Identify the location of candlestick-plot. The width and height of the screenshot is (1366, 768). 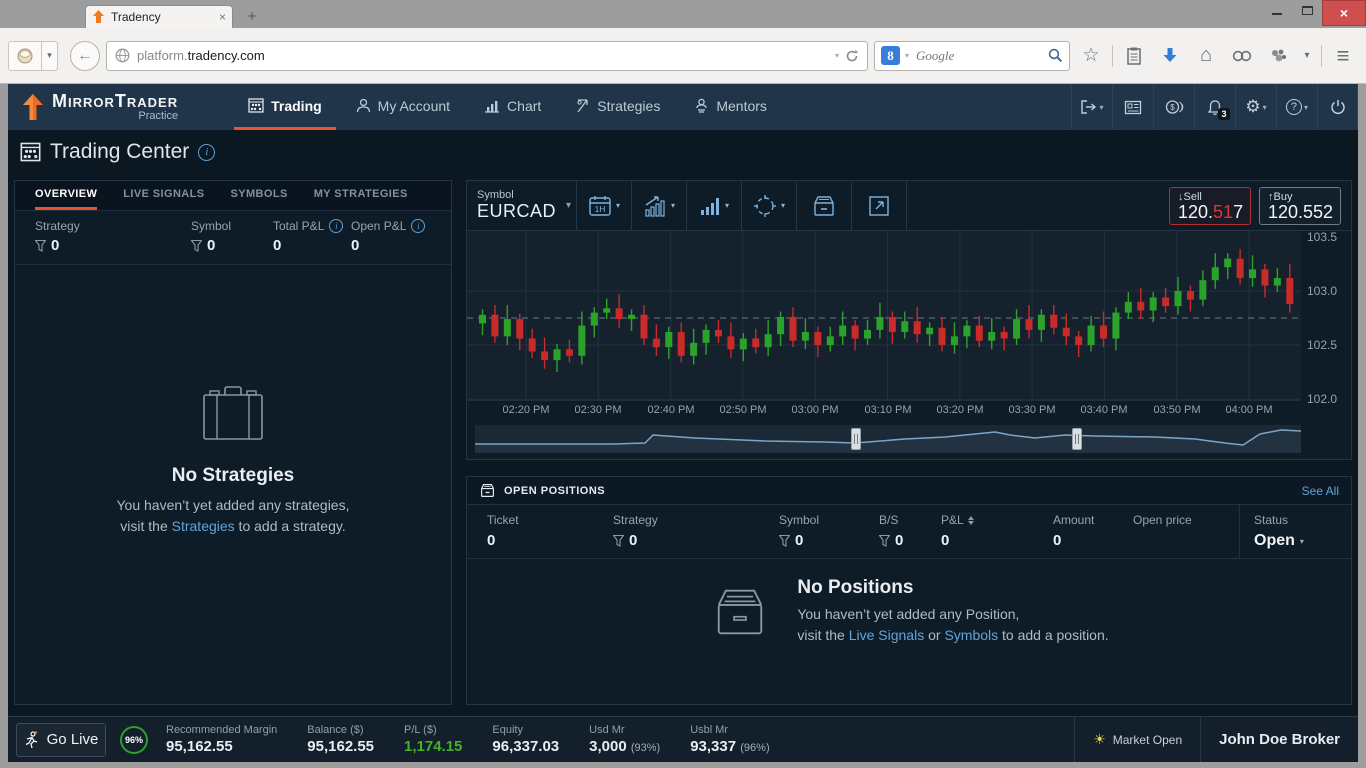
(884, 316).